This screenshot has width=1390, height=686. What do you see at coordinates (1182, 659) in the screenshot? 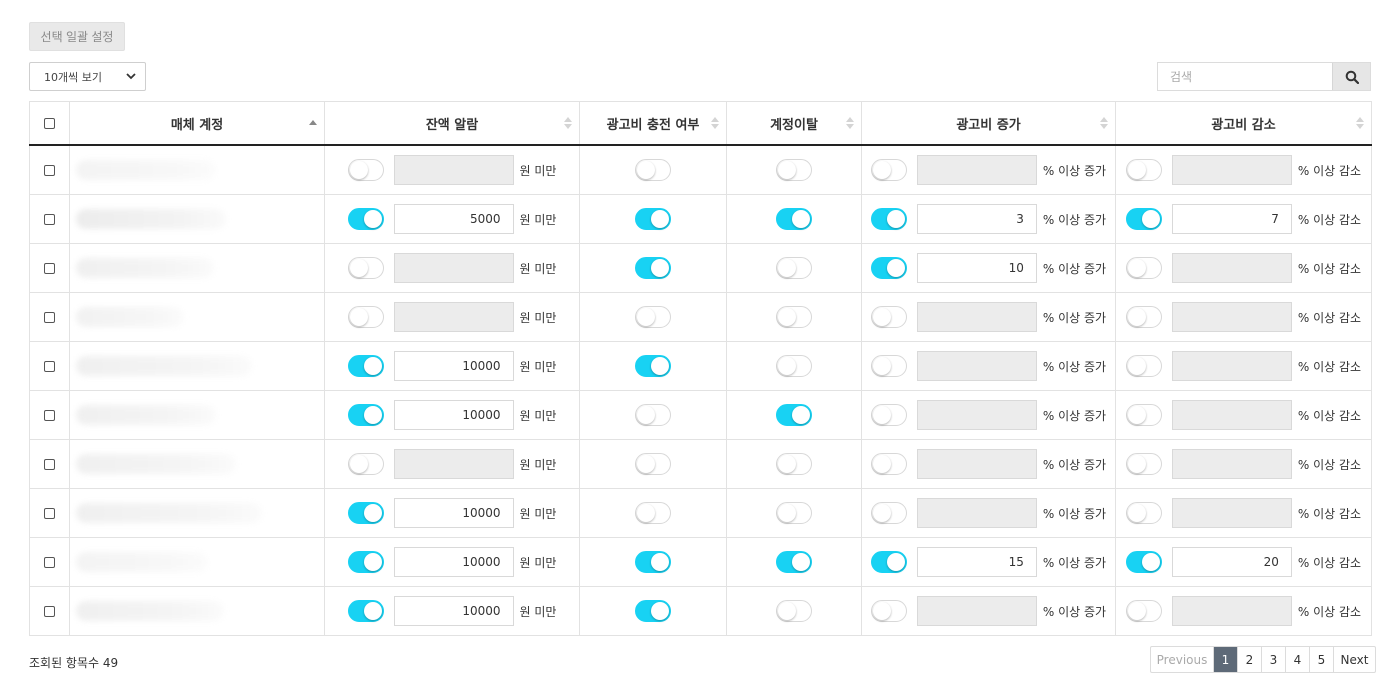
I see `pagination-previous: Previous` at bounding box center [1182, 659].